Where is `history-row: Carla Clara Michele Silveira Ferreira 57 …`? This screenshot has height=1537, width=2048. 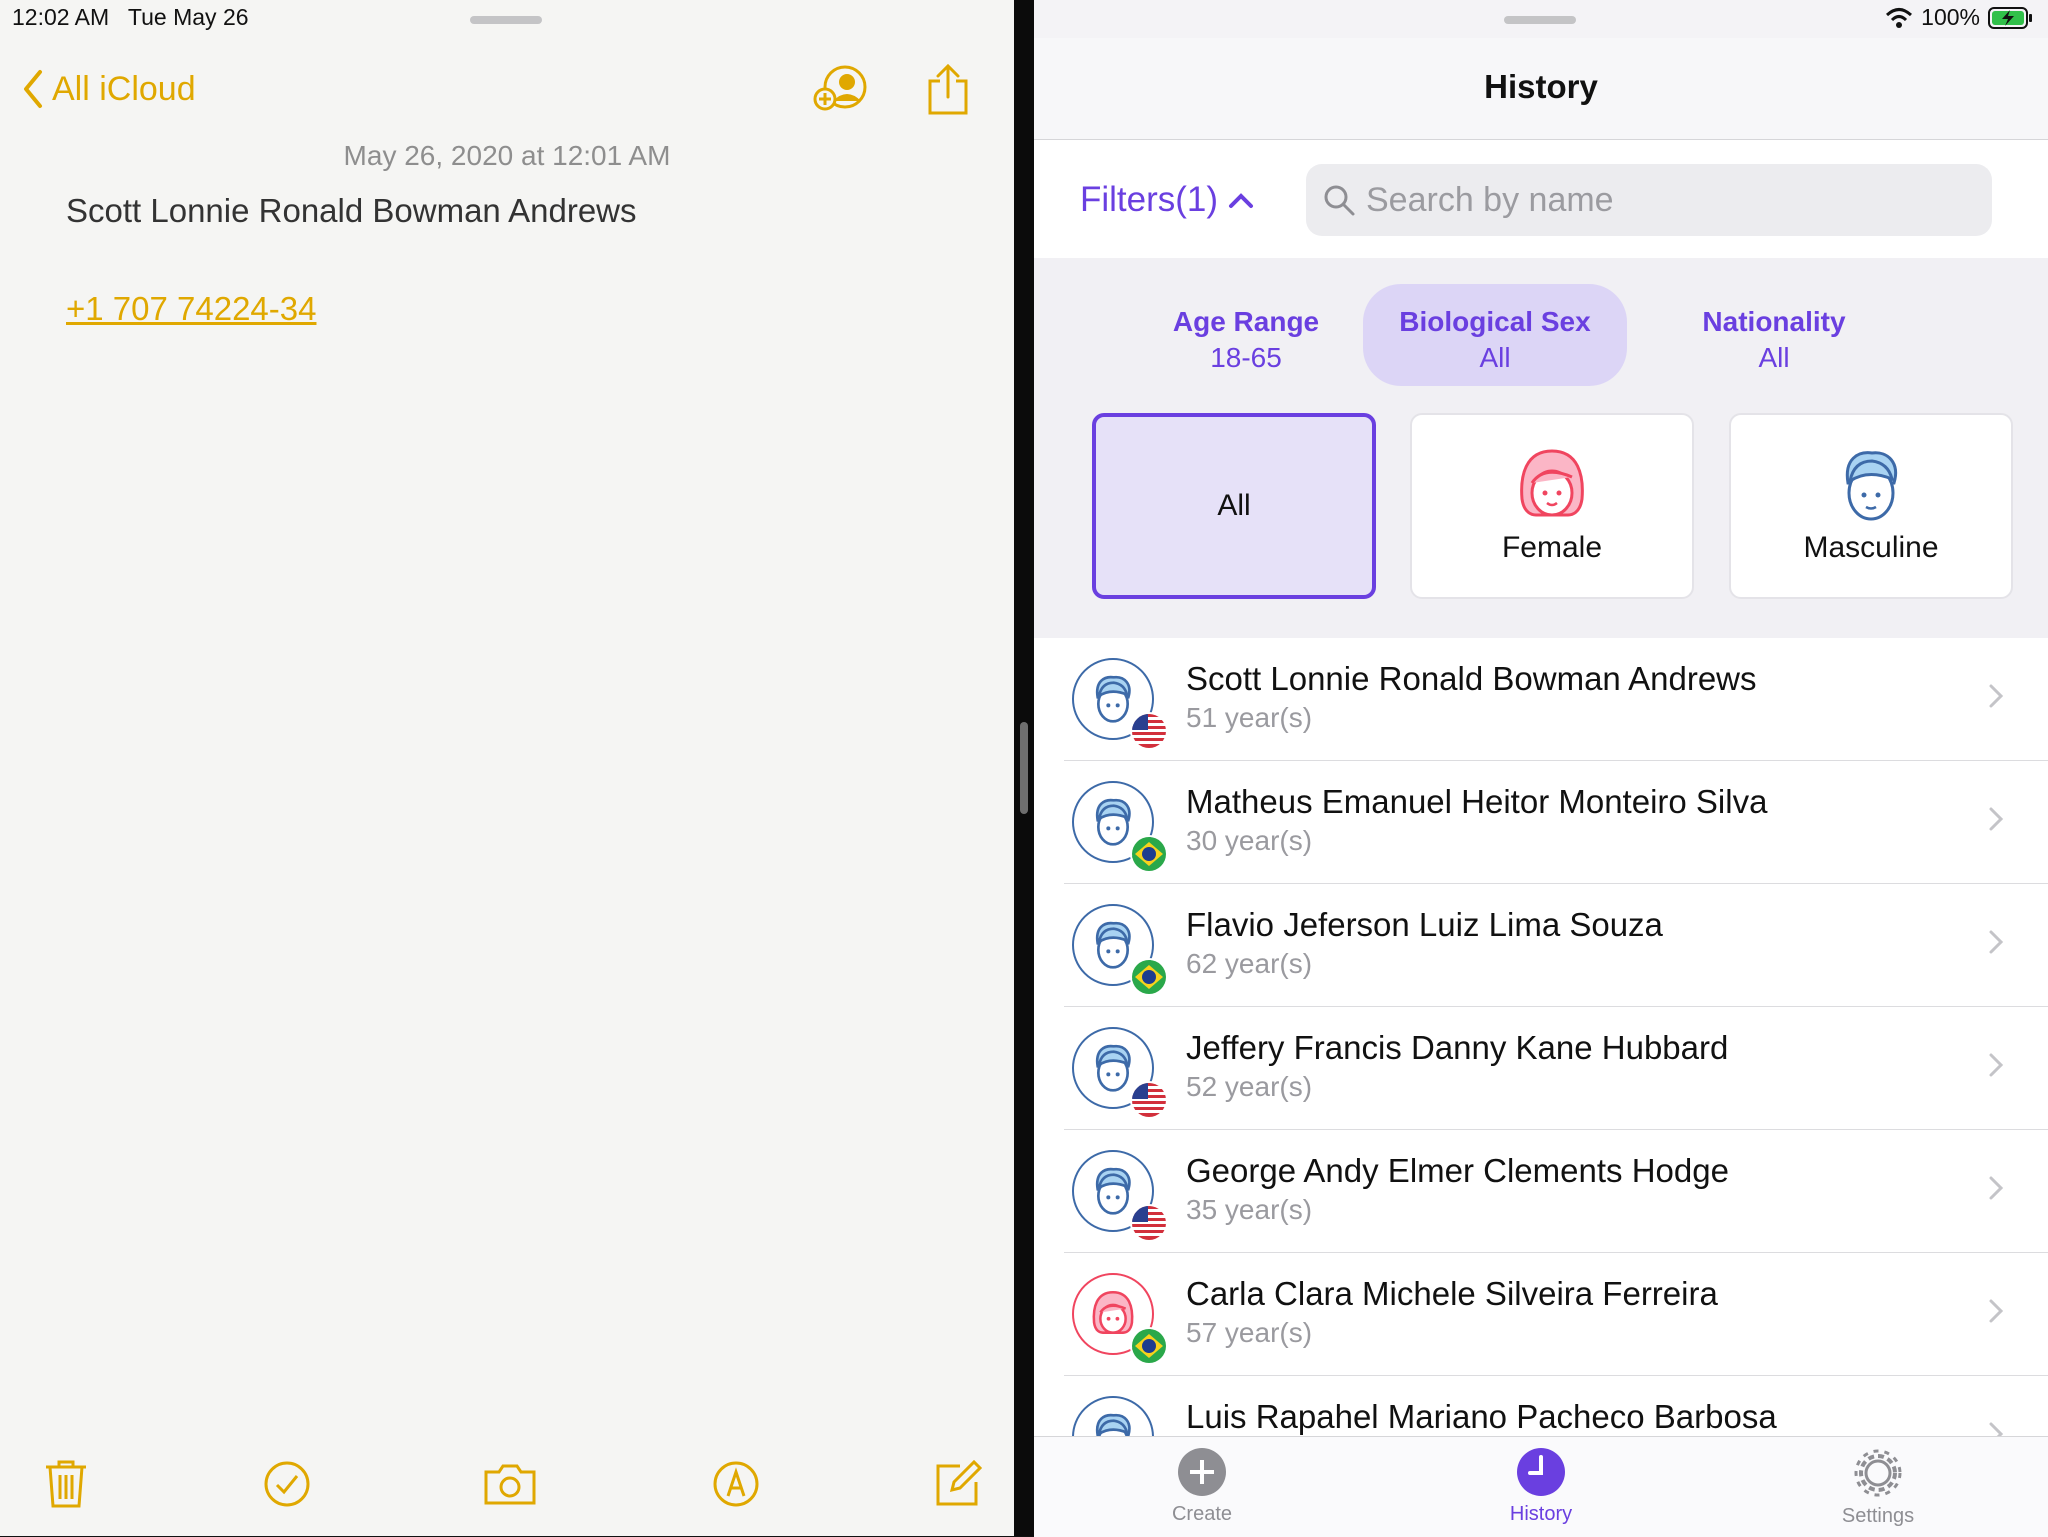
history-row: Carla Clara Michele Silveira Ferreira 57 … is located at coordinates (1541, 1314).